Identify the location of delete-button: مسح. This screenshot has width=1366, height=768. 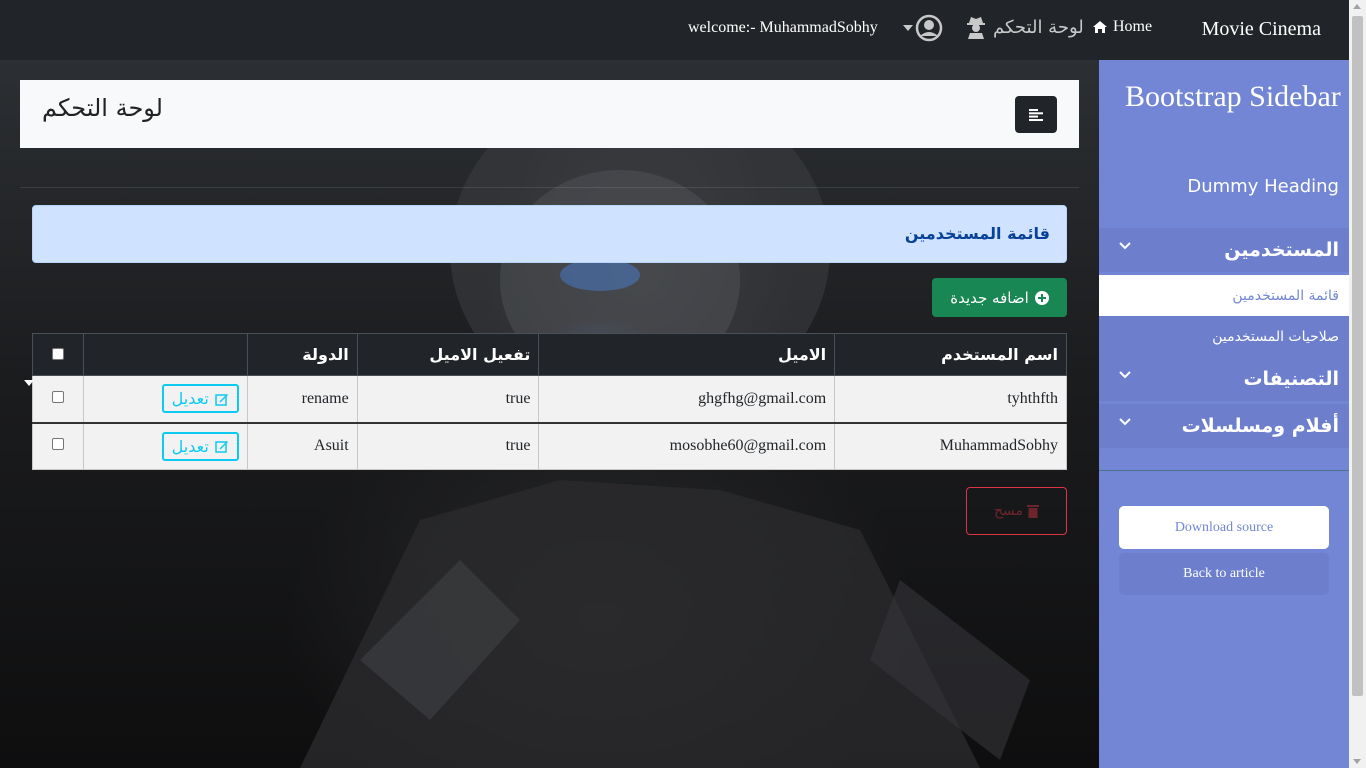
(1016, 511).